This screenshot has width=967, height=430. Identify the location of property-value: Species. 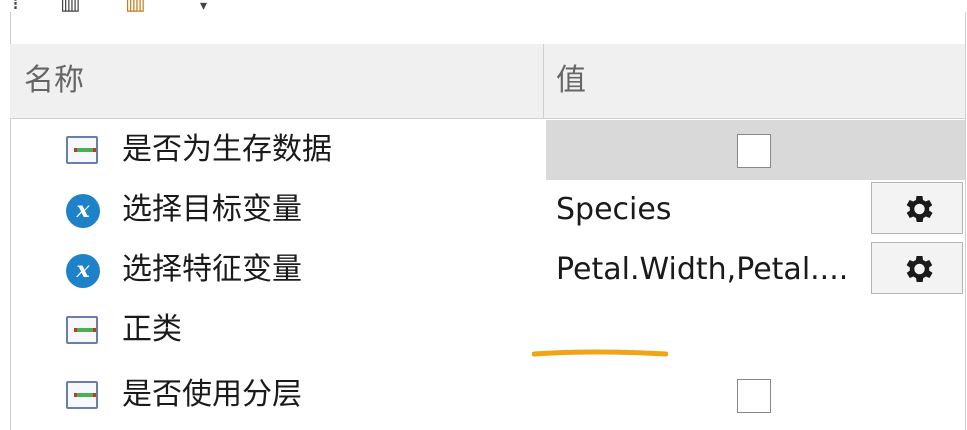
(614, 209).